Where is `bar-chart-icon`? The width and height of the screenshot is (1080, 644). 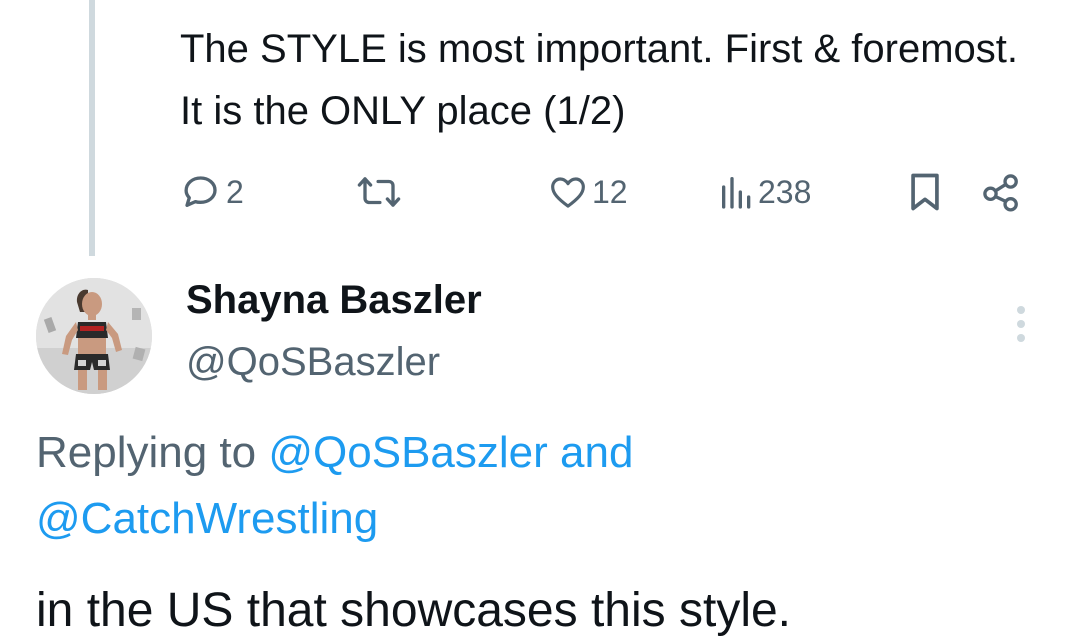
bar-chart-icon is located at coordinates (736, 193).